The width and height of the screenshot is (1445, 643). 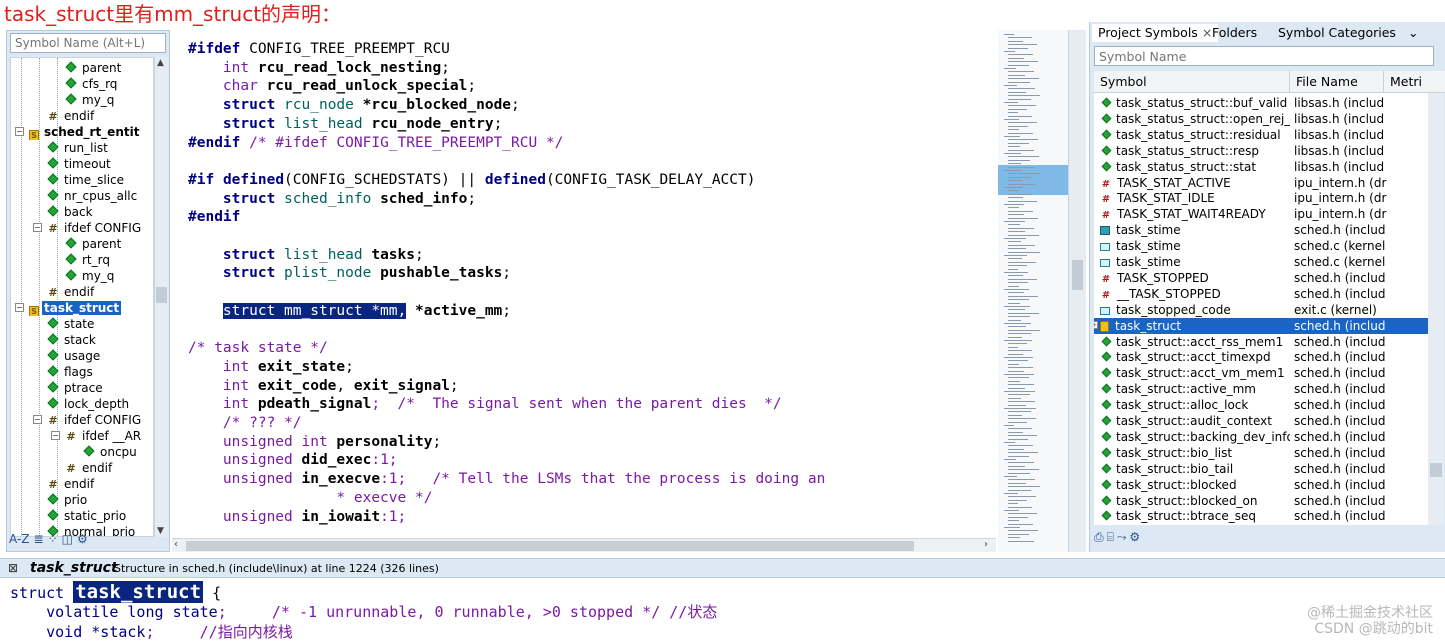 I want to click on symbol-row: task_struct::alloc_lock sched.h (includ, so click(x=1261, y=405).